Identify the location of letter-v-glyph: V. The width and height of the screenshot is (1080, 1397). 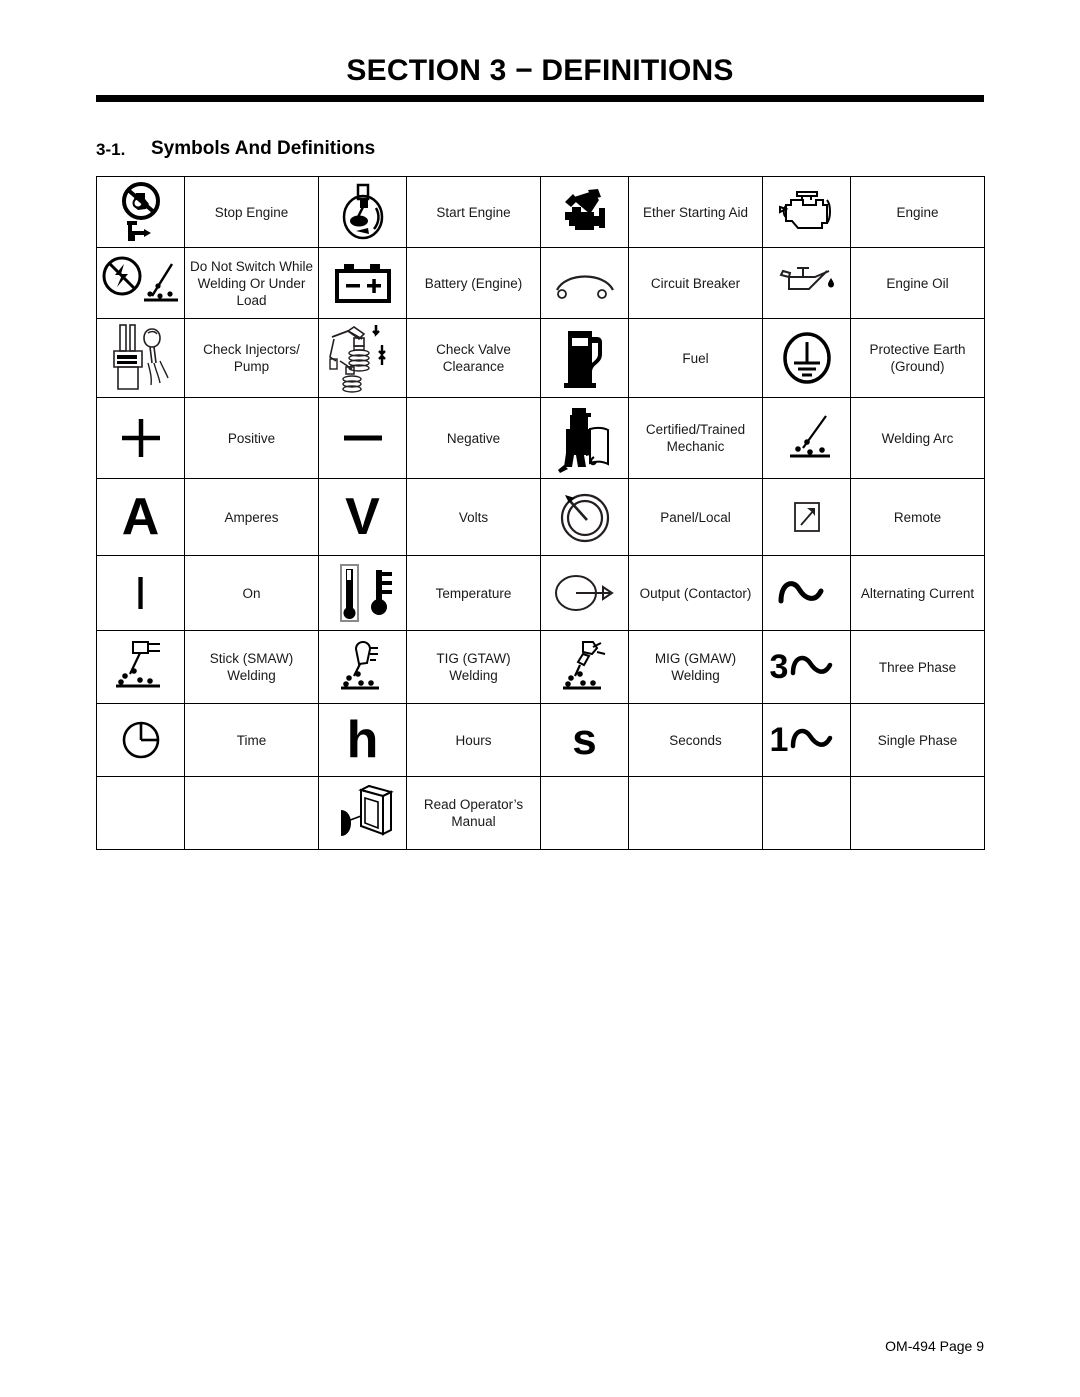
(362, 517).